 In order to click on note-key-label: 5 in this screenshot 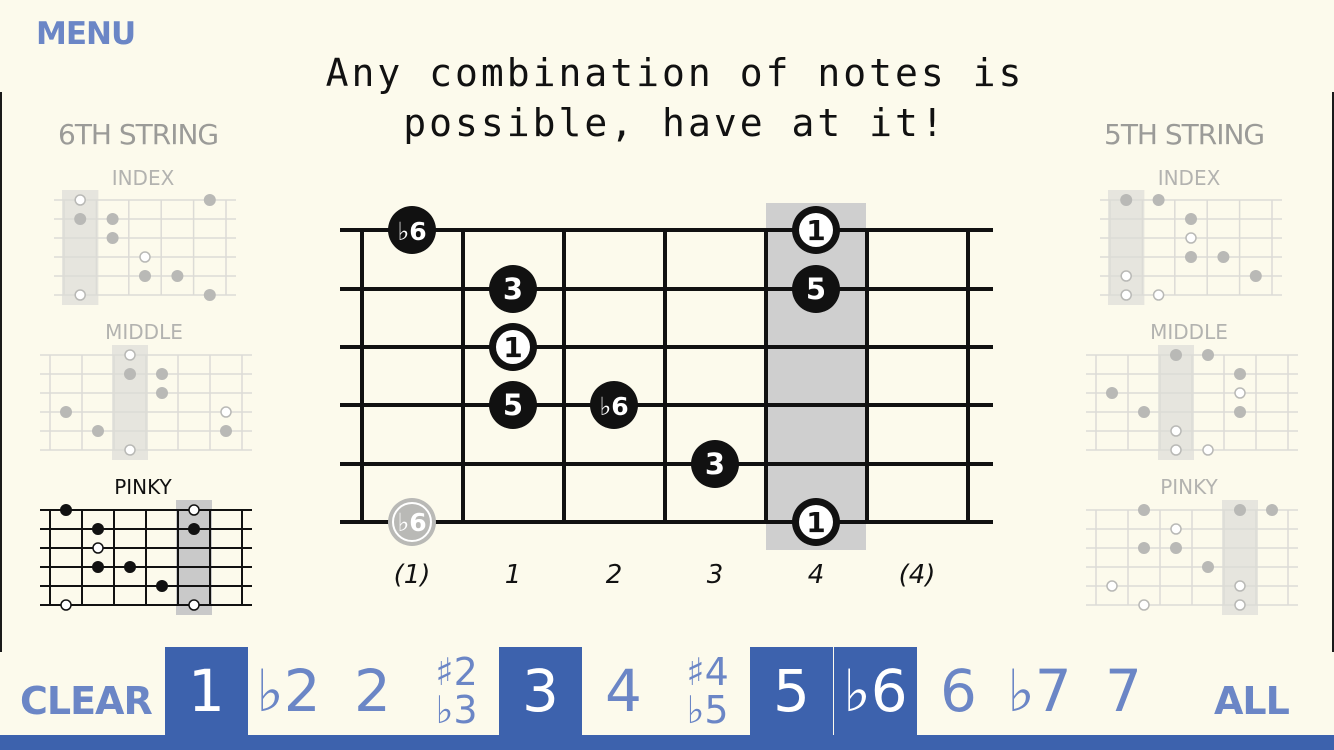, I will do `click(791, 691)`.